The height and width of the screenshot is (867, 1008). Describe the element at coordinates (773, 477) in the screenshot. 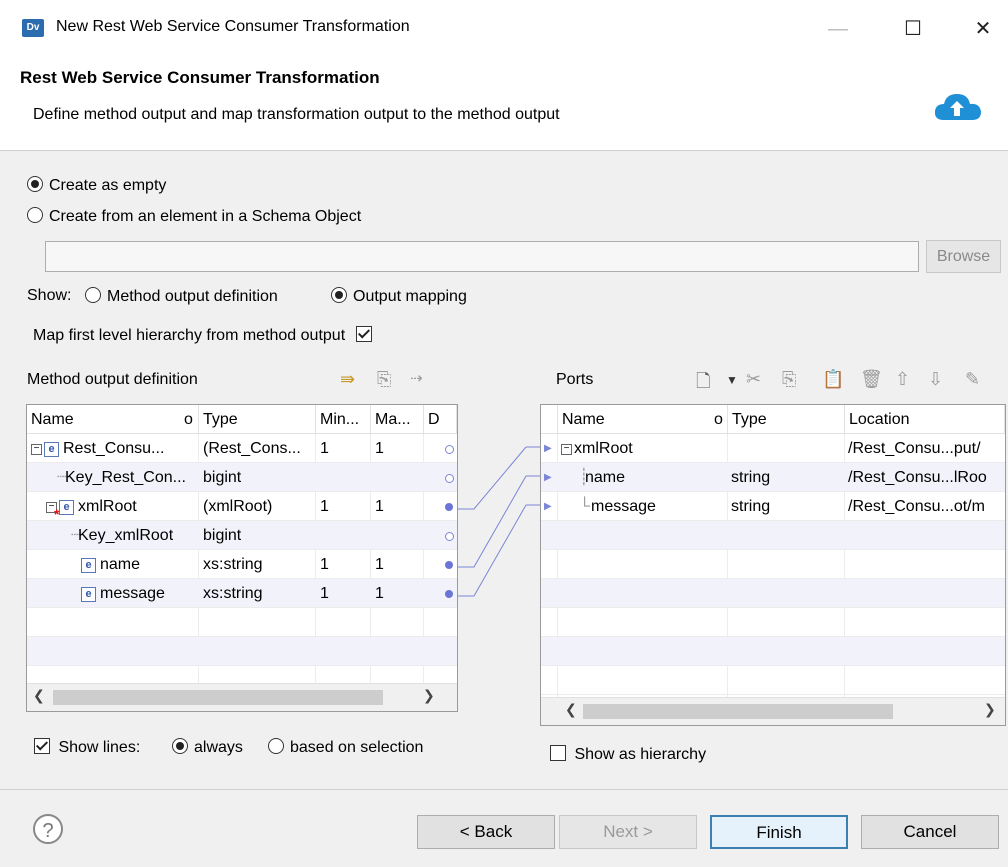

I see `table-row: ▶ ┊ name string /Rest_Consu...lRoo` at that location.